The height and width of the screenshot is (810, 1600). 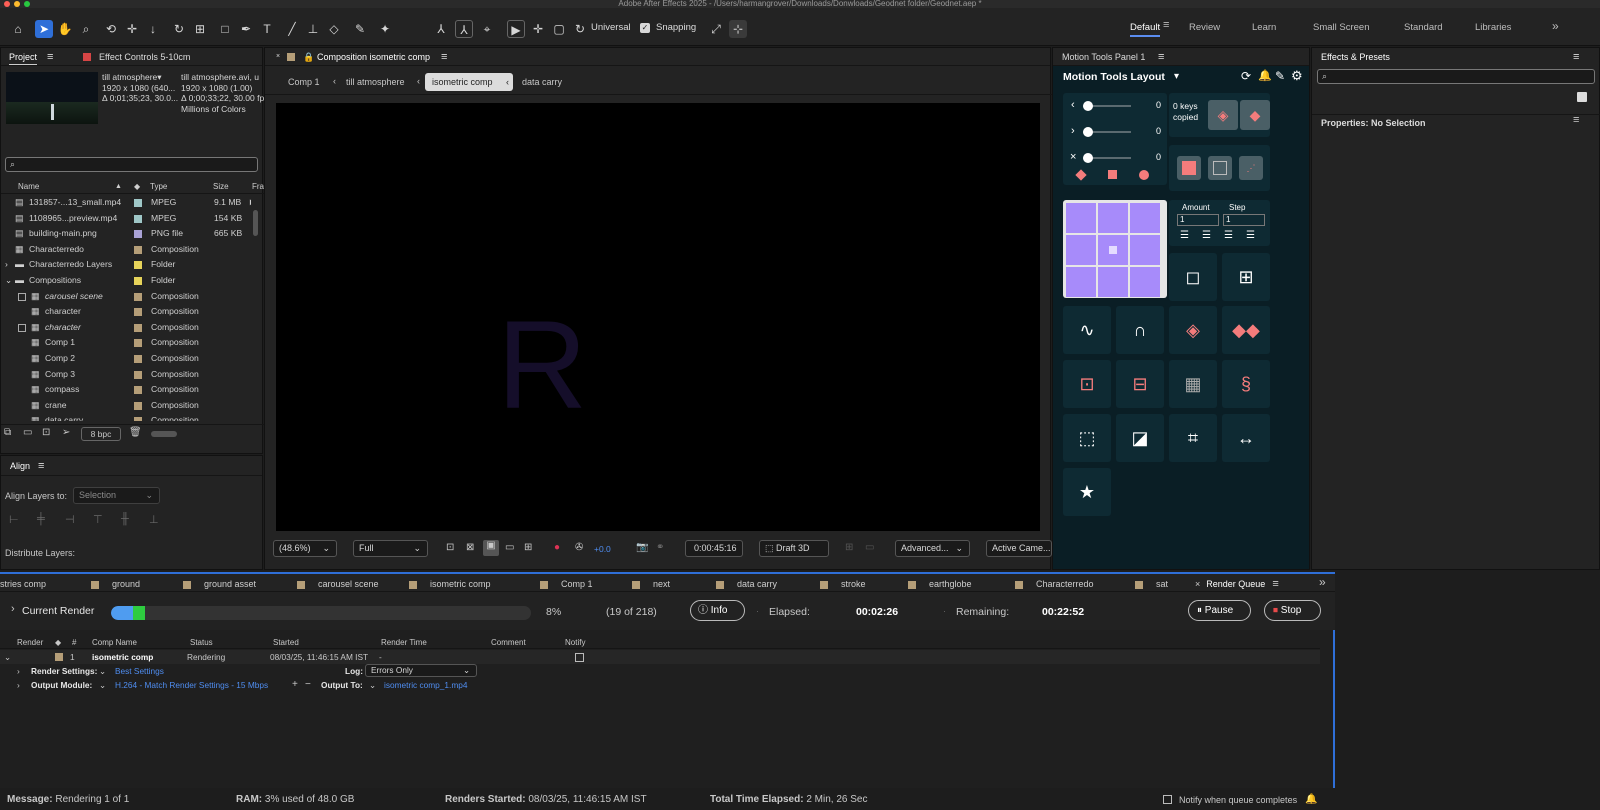 I want to click on hold-keyframe-icon, so click(x=1112, y=174).